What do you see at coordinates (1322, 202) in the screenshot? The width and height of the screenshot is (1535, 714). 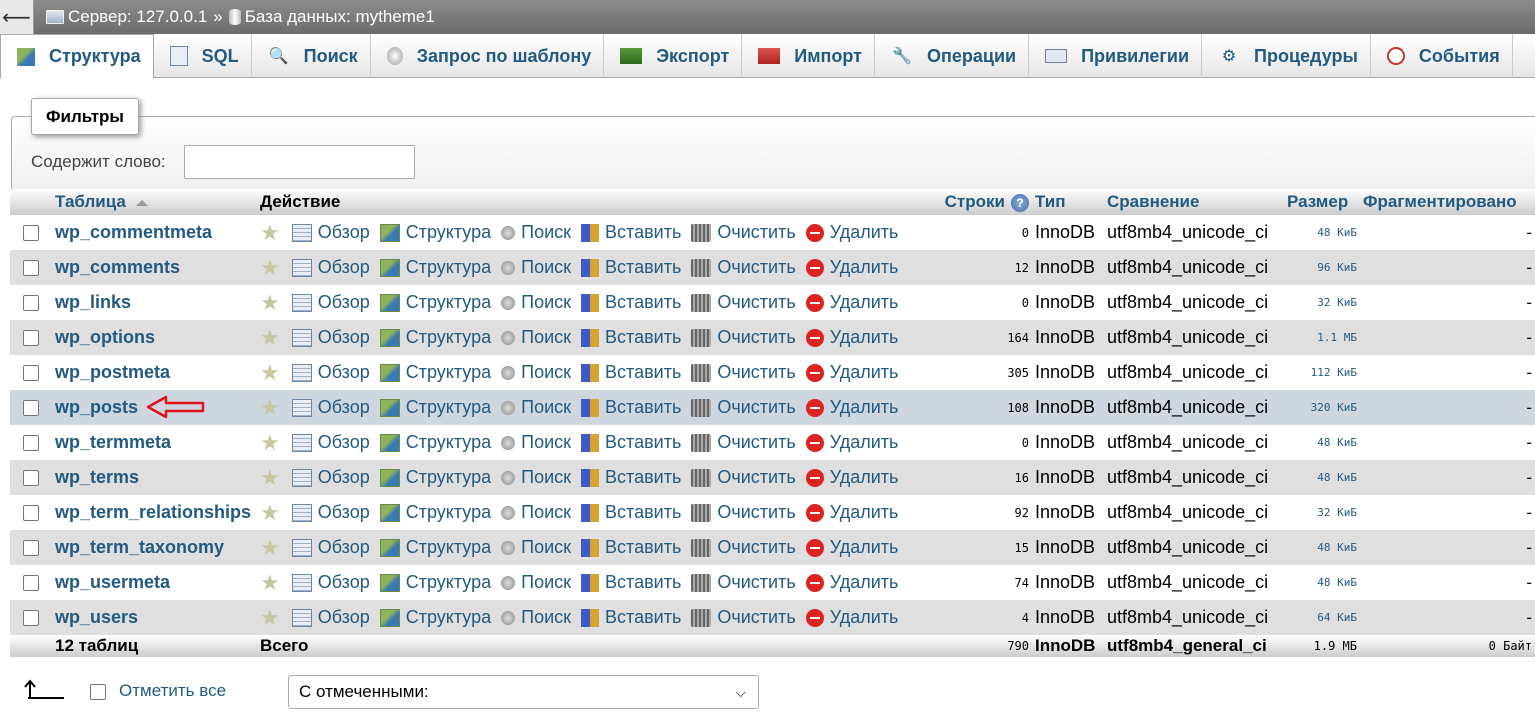 I see `header-size: Размер` at bounding box center [1322, 202].